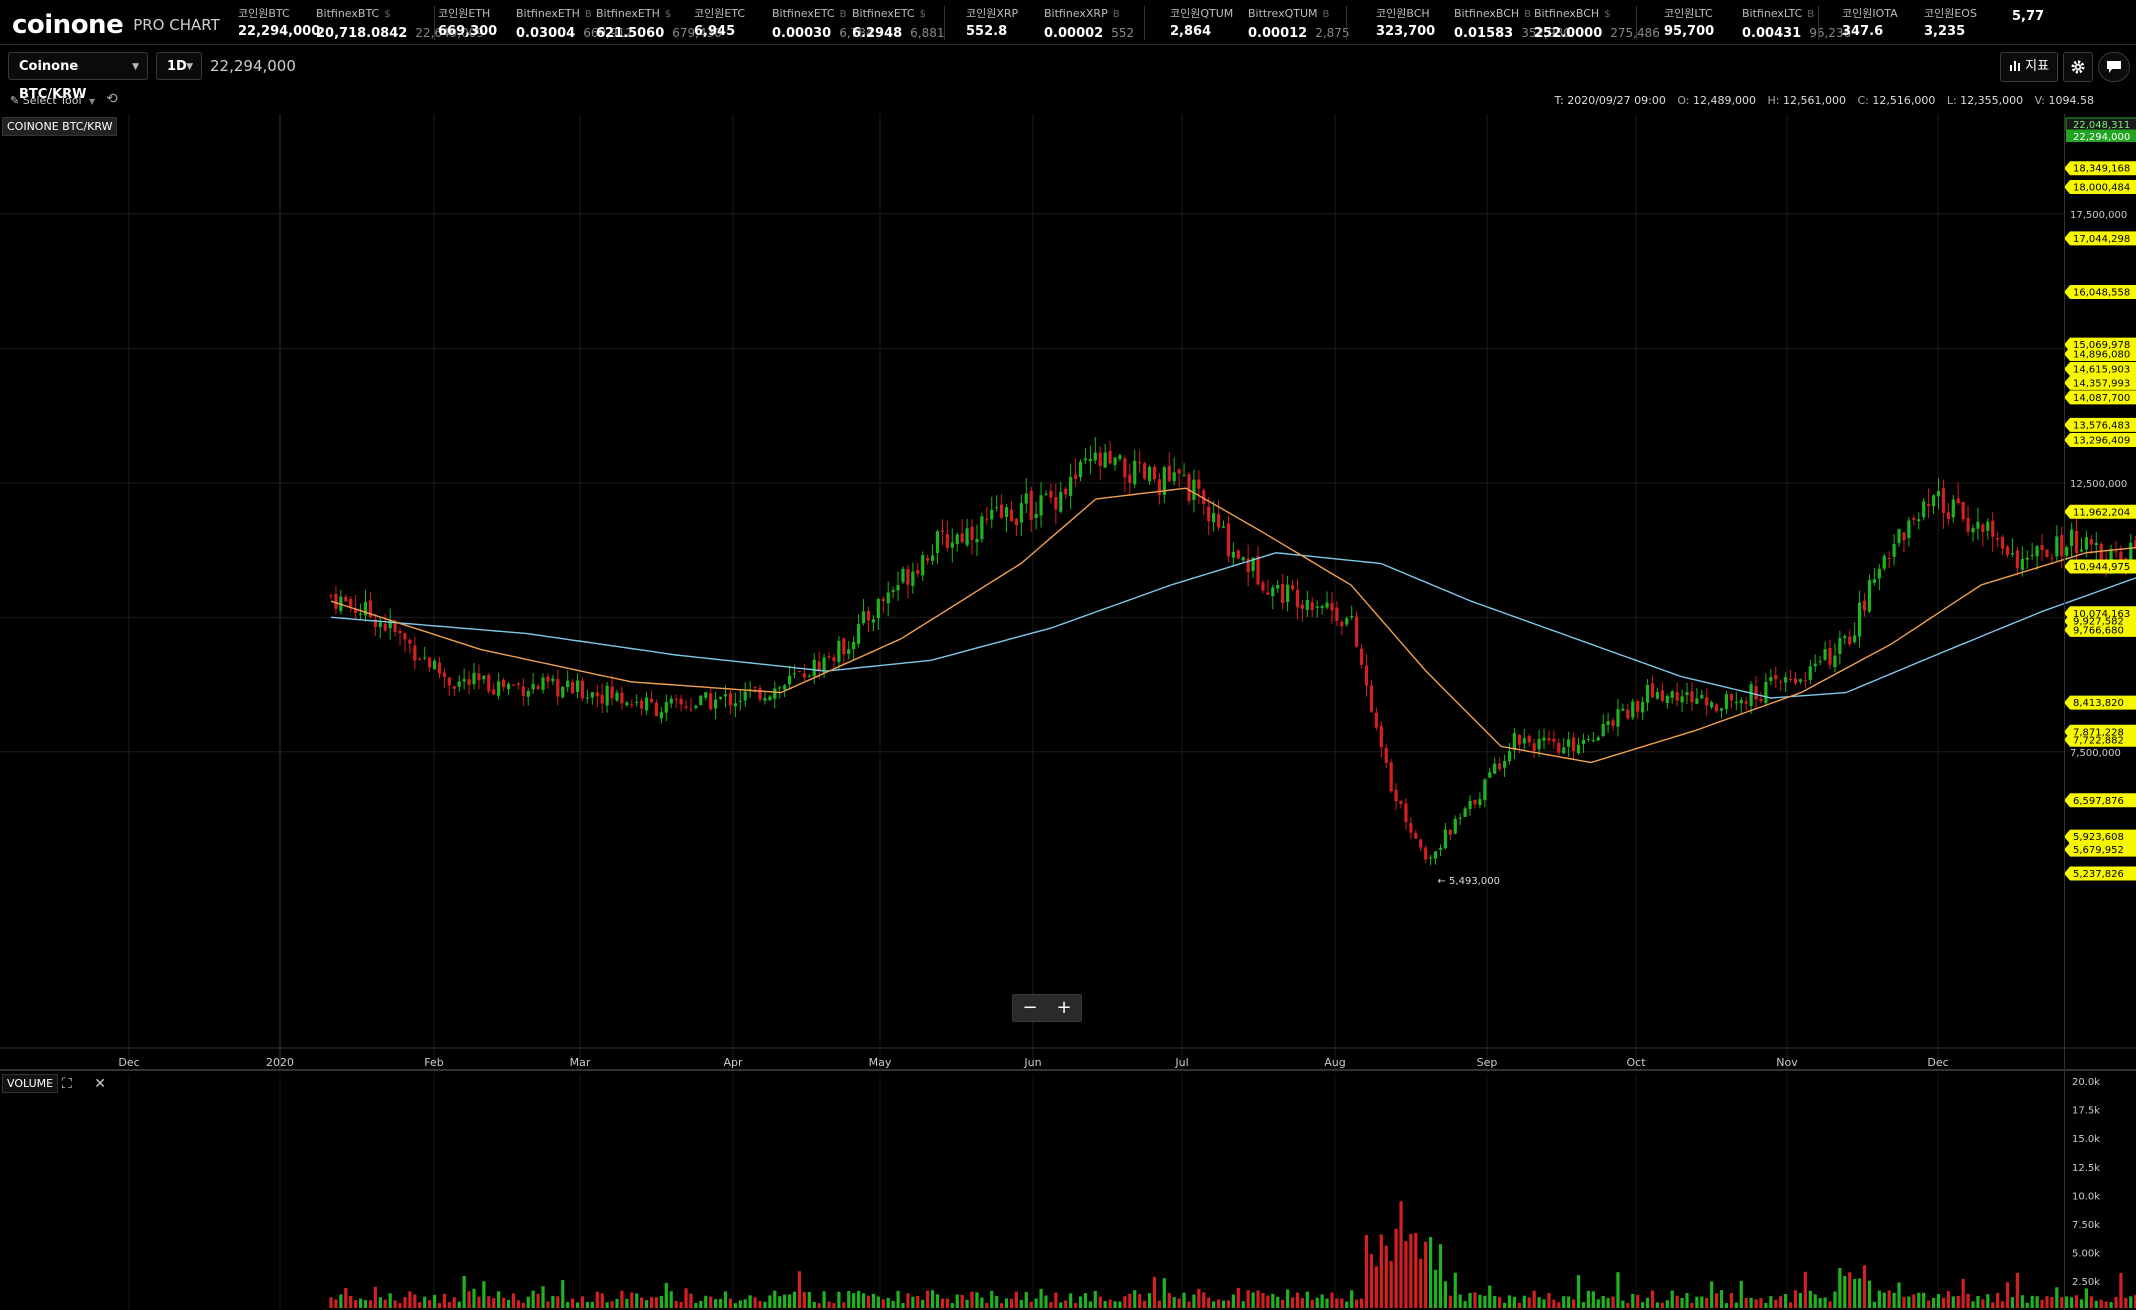 The width and height of the screenshot is (2136, 1310). What do you see at coordinates (112, 99) in the screenshot?
I see `undo-icon: ⟲` at bounding box center [112, 99].